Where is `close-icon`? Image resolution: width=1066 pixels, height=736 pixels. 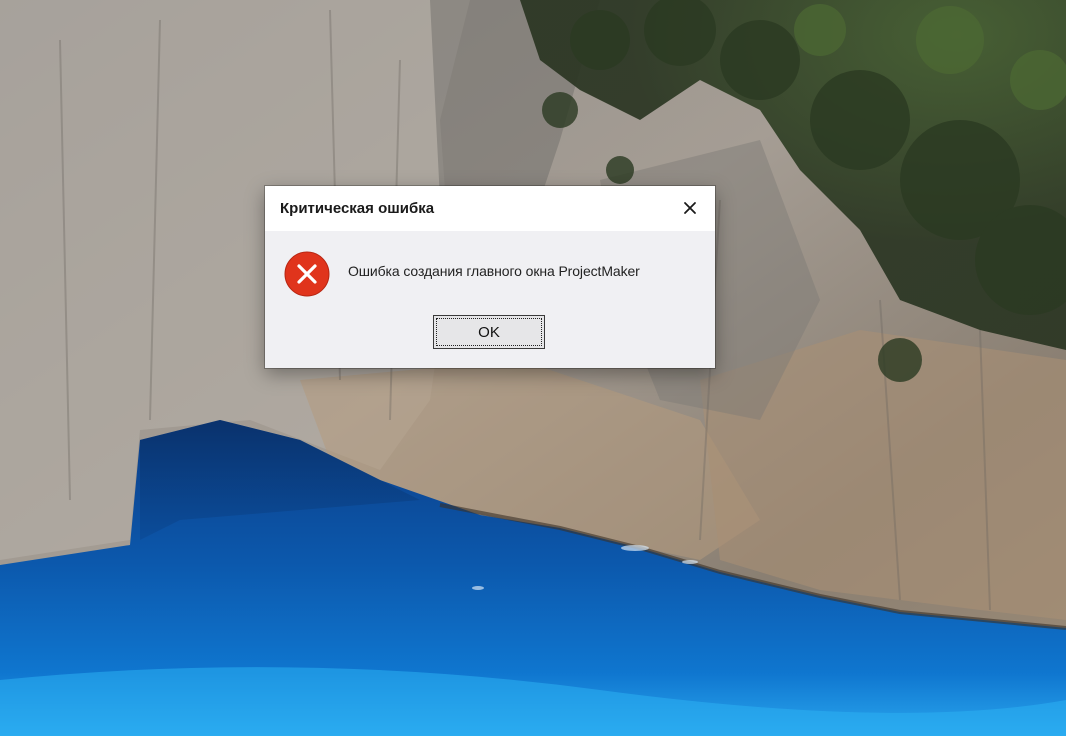 close-icon is located at coordinates (690, 208).